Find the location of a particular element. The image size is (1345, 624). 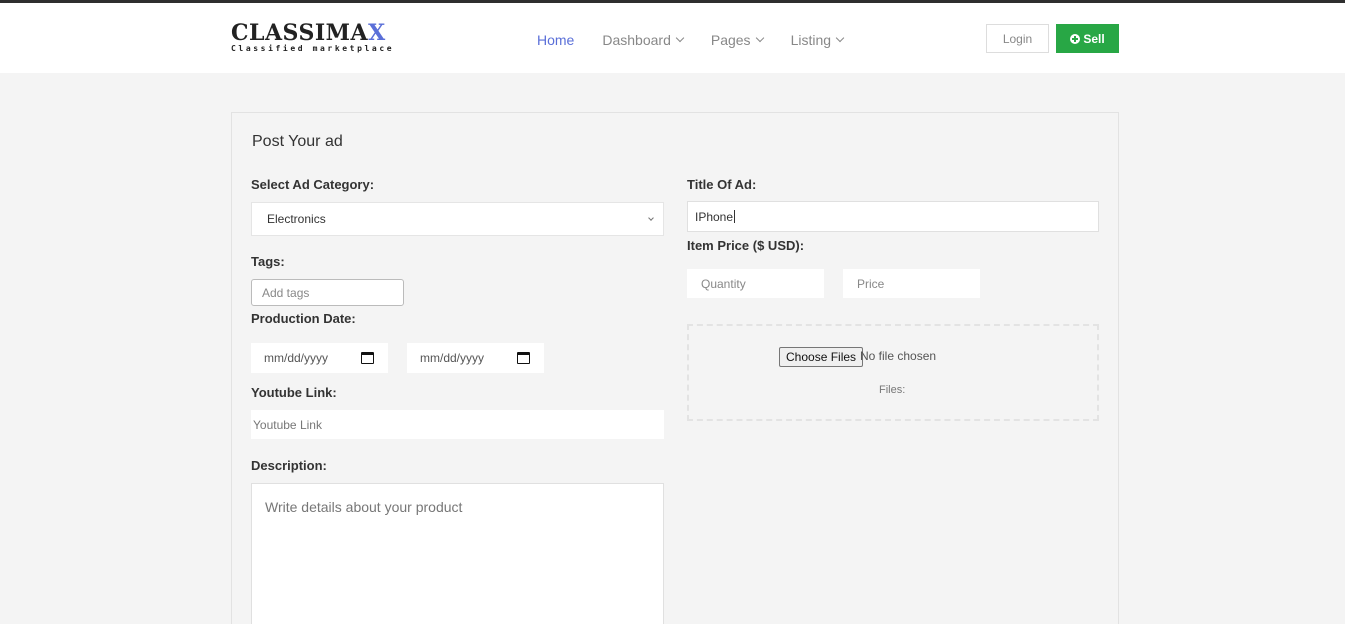

price-input: Price is located at coordinates (911, 283).